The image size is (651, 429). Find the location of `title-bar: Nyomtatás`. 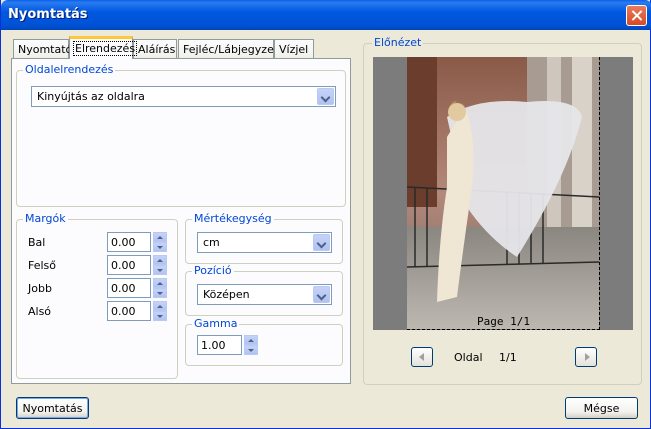

title-bar: Nyomtatás is located at coordinates (326, 15).